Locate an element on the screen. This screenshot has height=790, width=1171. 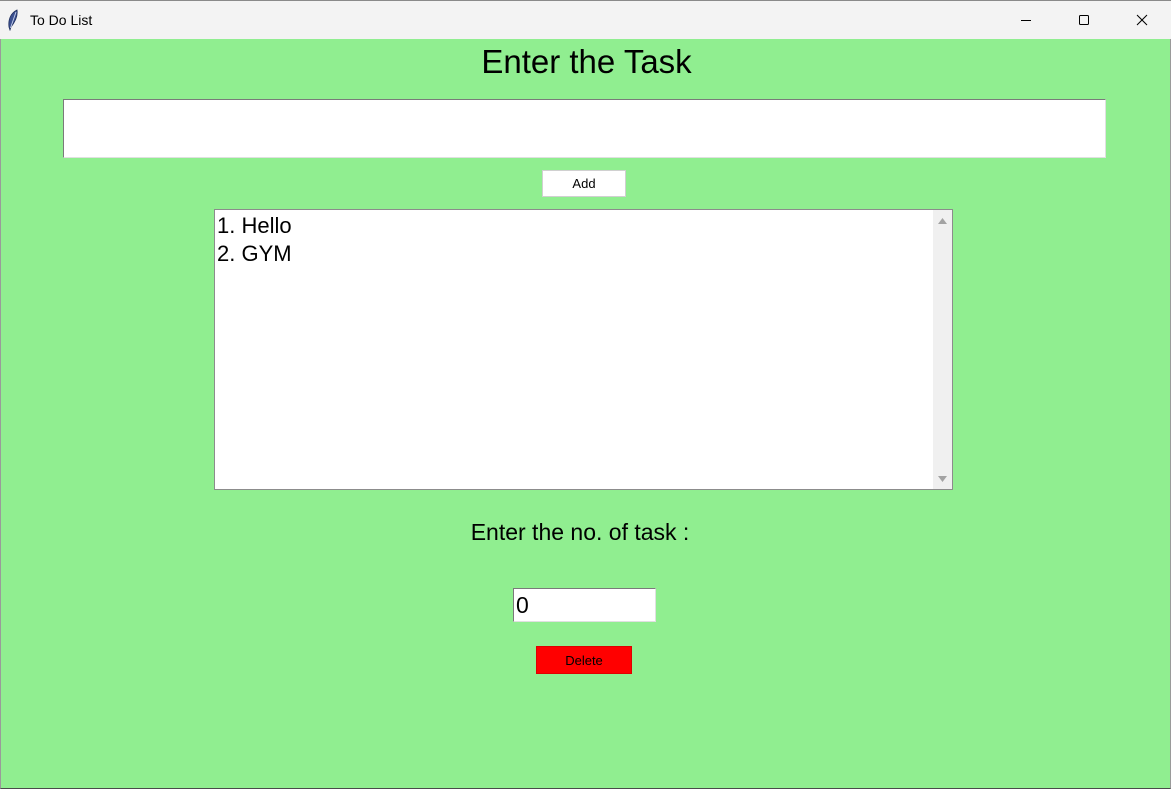
page-title: Enter the Task is located at coordinates (586, 61).